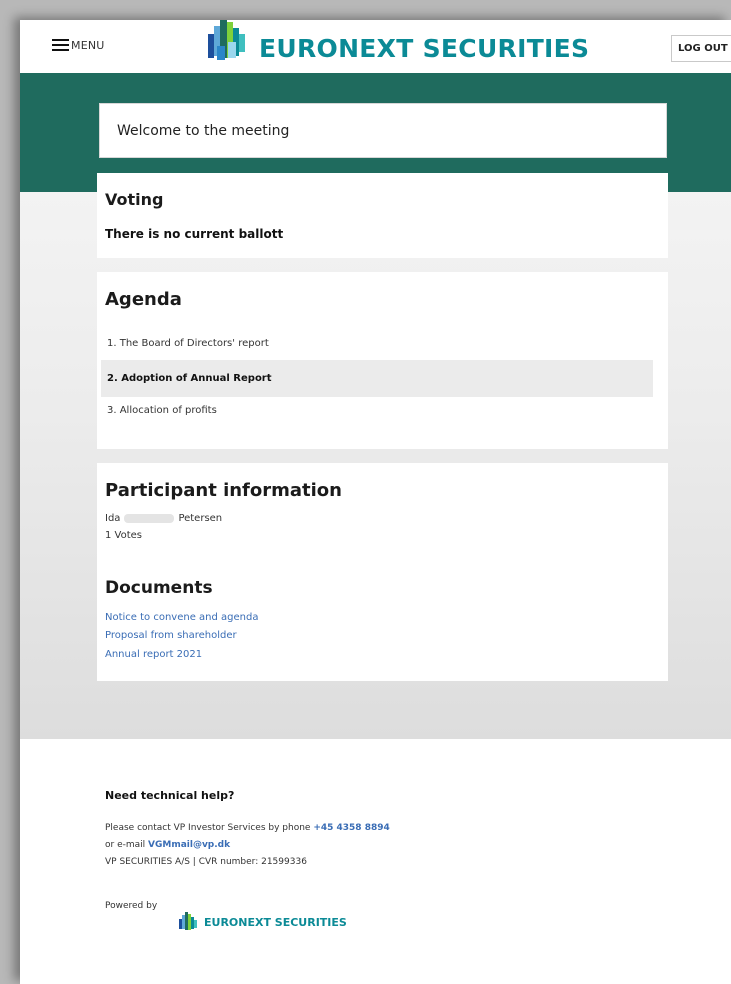 This screenshot has height=984, width=731. Describe the element at coordinates (351, 828) in the screenshot. I see `phone-link: +45 4358 8894` at that location.